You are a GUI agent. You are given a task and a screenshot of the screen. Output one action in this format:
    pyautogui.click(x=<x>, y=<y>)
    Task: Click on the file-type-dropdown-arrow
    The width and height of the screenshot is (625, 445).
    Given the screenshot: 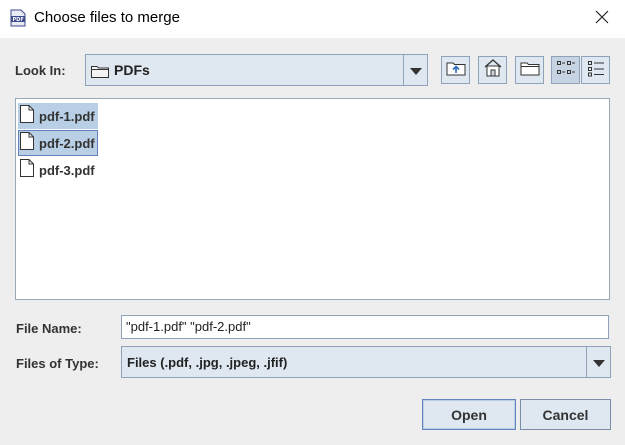 What is the action you would take?
    pyautogui.click(x=598, y=362)
    